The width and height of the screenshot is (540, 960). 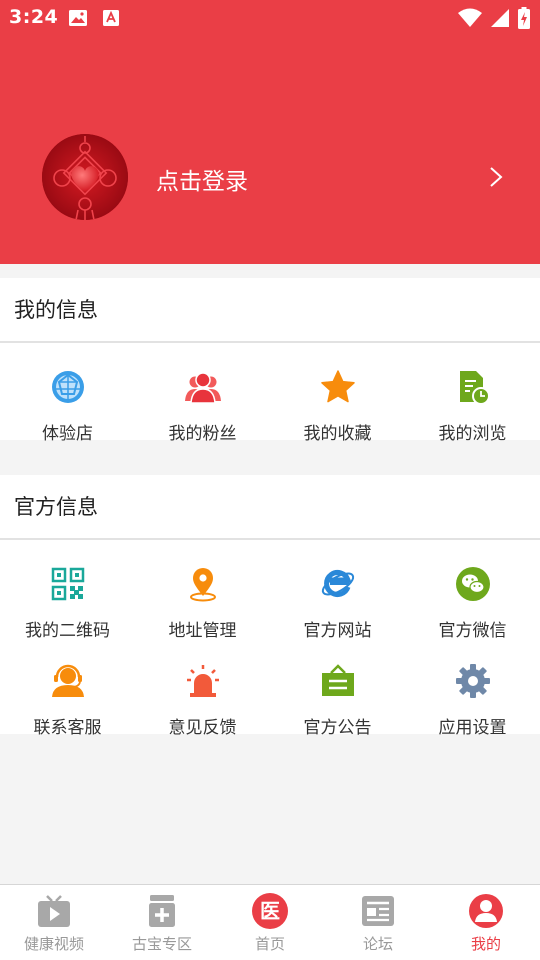 What do you see at coordinates (111, 18) in the screenshot?
I see `font-app-icon` at bounding box center [111, 18].